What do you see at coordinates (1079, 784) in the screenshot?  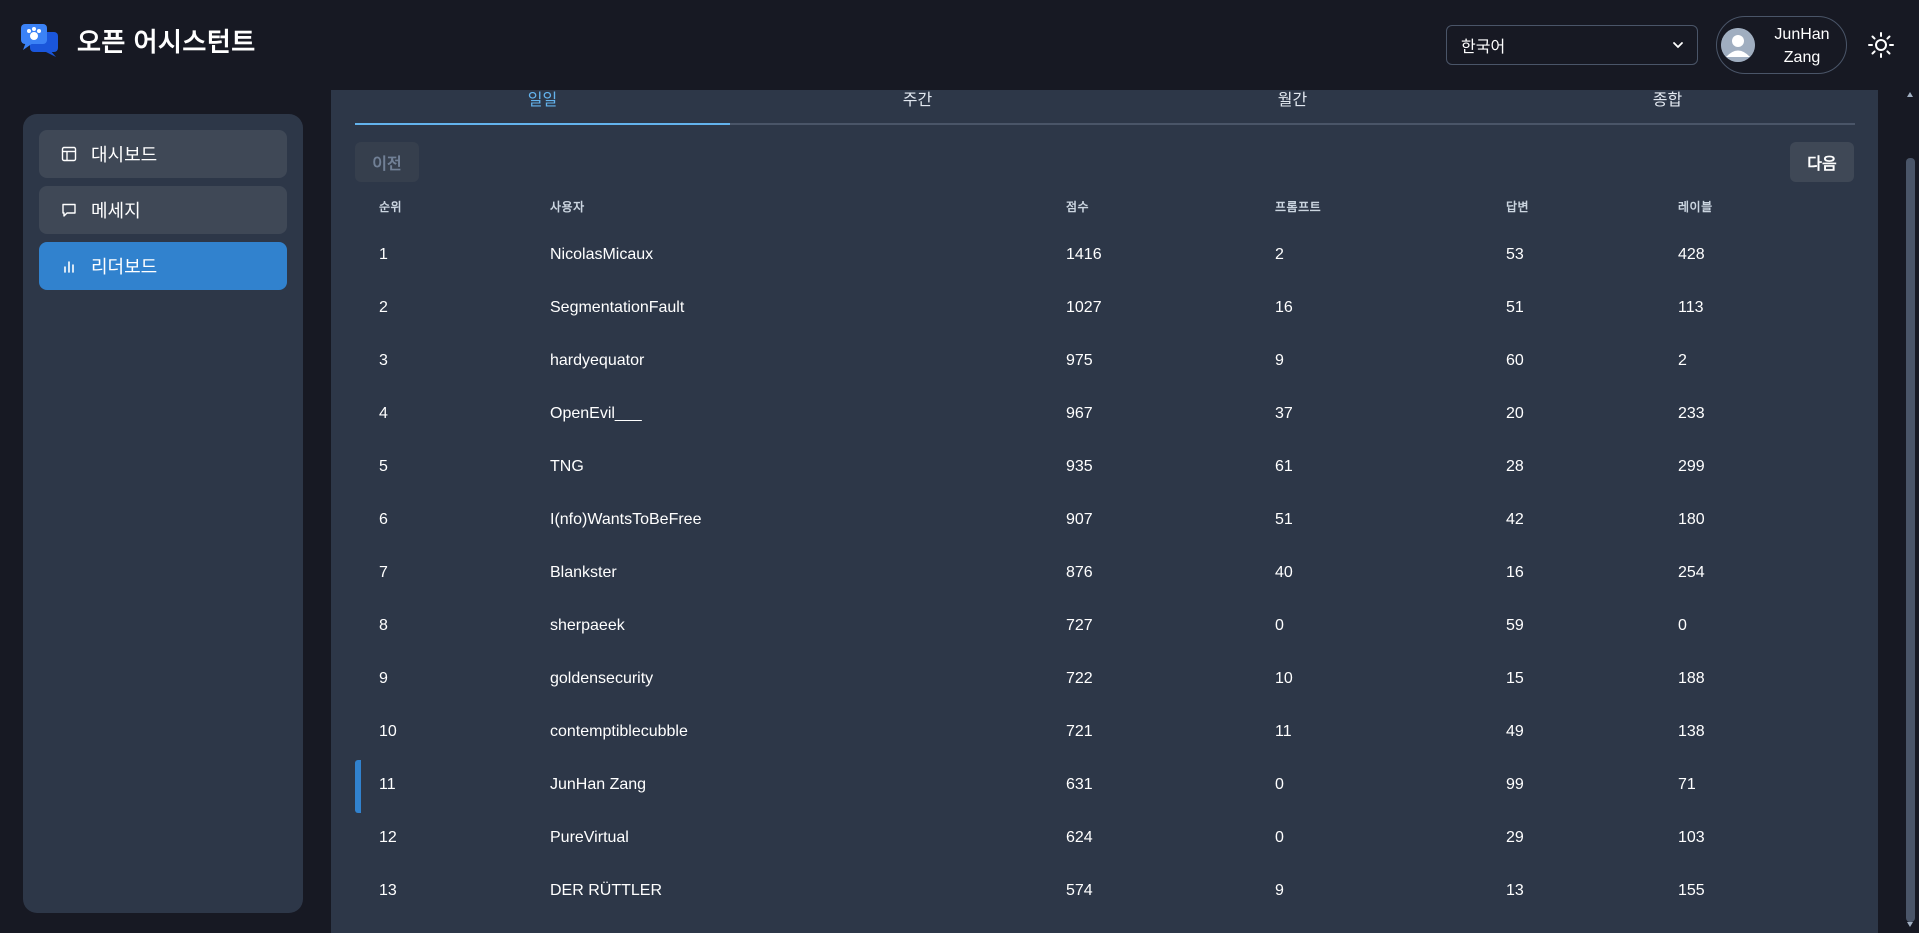 I see `score-cell: 631` at bounding box center [1079, 784].